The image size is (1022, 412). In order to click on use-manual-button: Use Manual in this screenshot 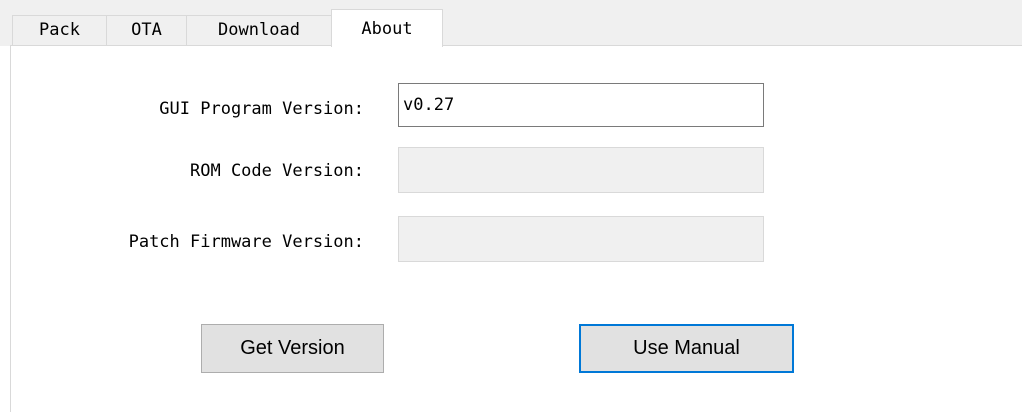, I will do `click(686, 348)`.